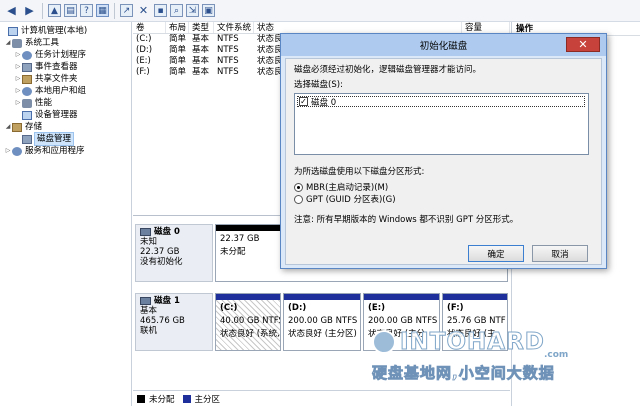  What do you see at coordinates (298, 199) in the screenshot?
I see `radio-unselected-icon` at bounding box center [298, 199].